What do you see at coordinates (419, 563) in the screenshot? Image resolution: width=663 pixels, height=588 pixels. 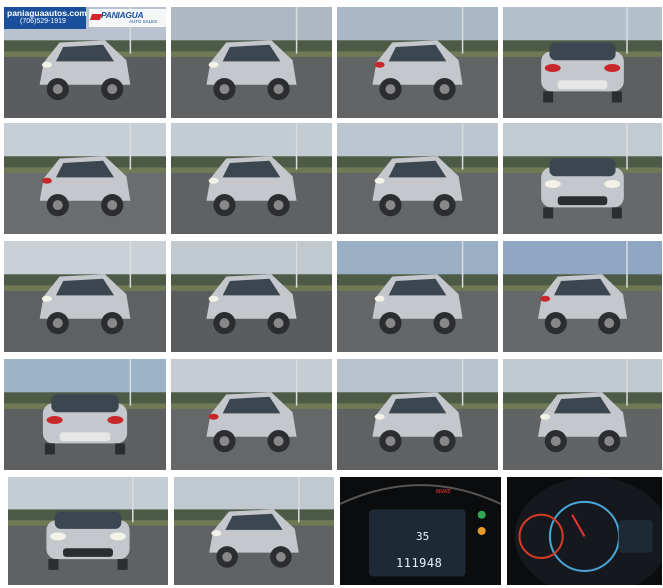 I see `odometer-readout: 111948` at bounding box center [419, 563].